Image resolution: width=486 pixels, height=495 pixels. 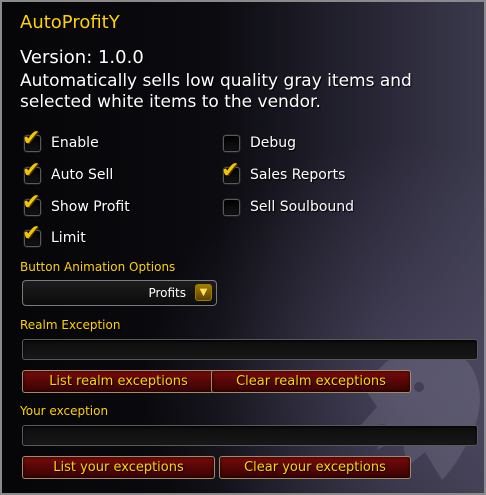 I want to click on your-exception-input, so click(x=250, y=435).